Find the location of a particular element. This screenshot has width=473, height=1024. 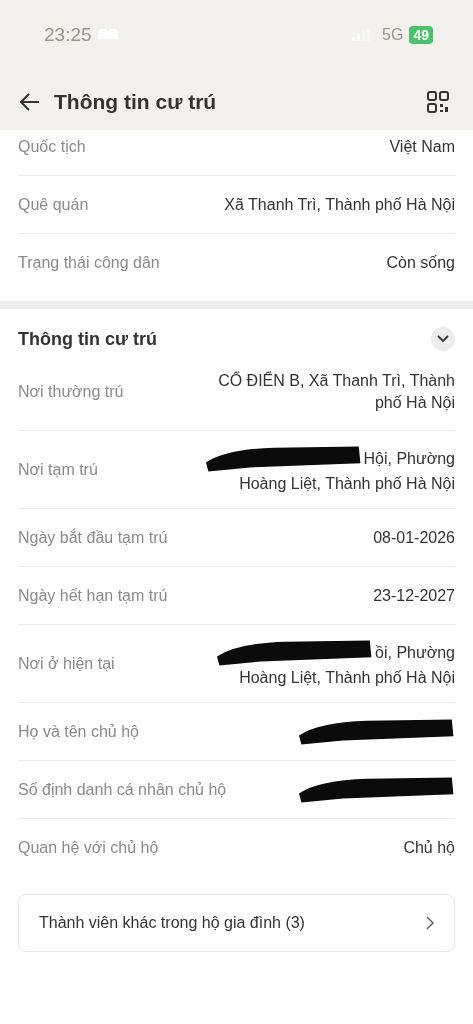

field-value: phố Hà Nội is located at coordinates (414, 402).